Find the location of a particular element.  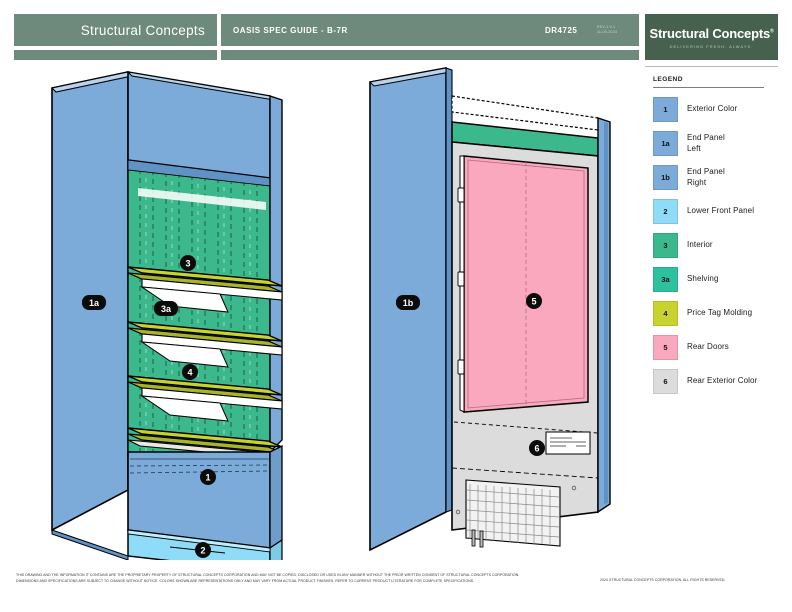

callout-6: 6 is located at coordinates (537, 448).